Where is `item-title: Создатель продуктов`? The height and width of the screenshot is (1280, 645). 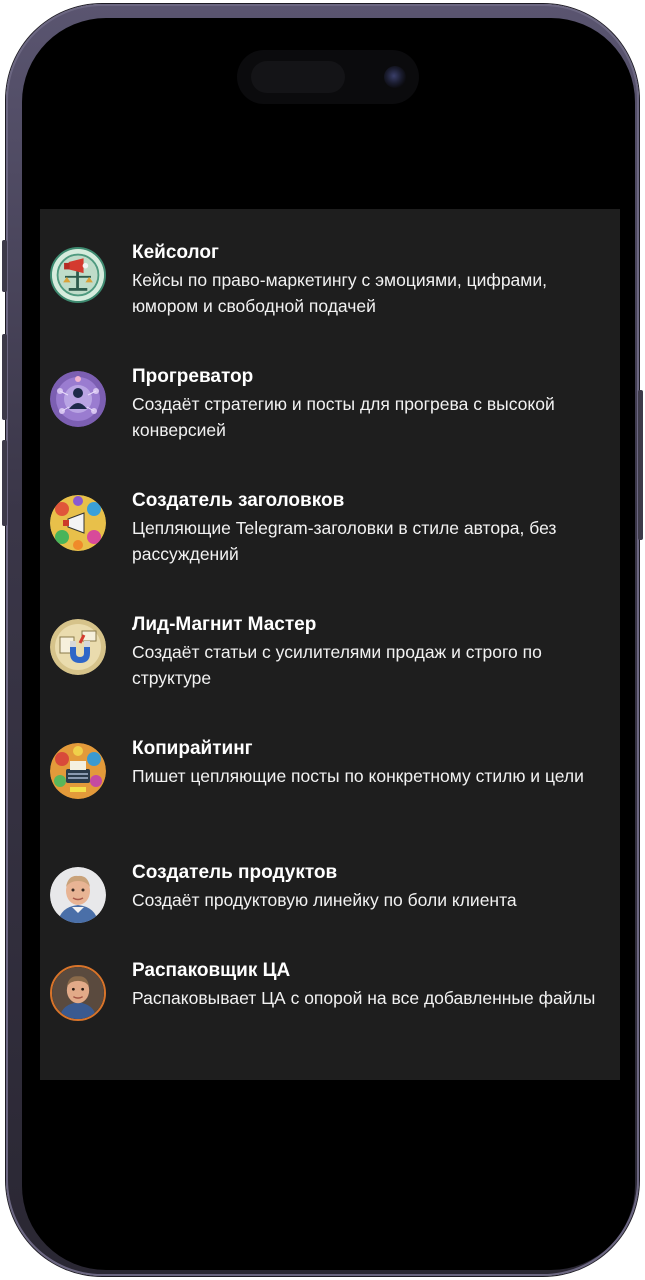
item-title: Создатель продуктов is located at coordinates (235, 872).